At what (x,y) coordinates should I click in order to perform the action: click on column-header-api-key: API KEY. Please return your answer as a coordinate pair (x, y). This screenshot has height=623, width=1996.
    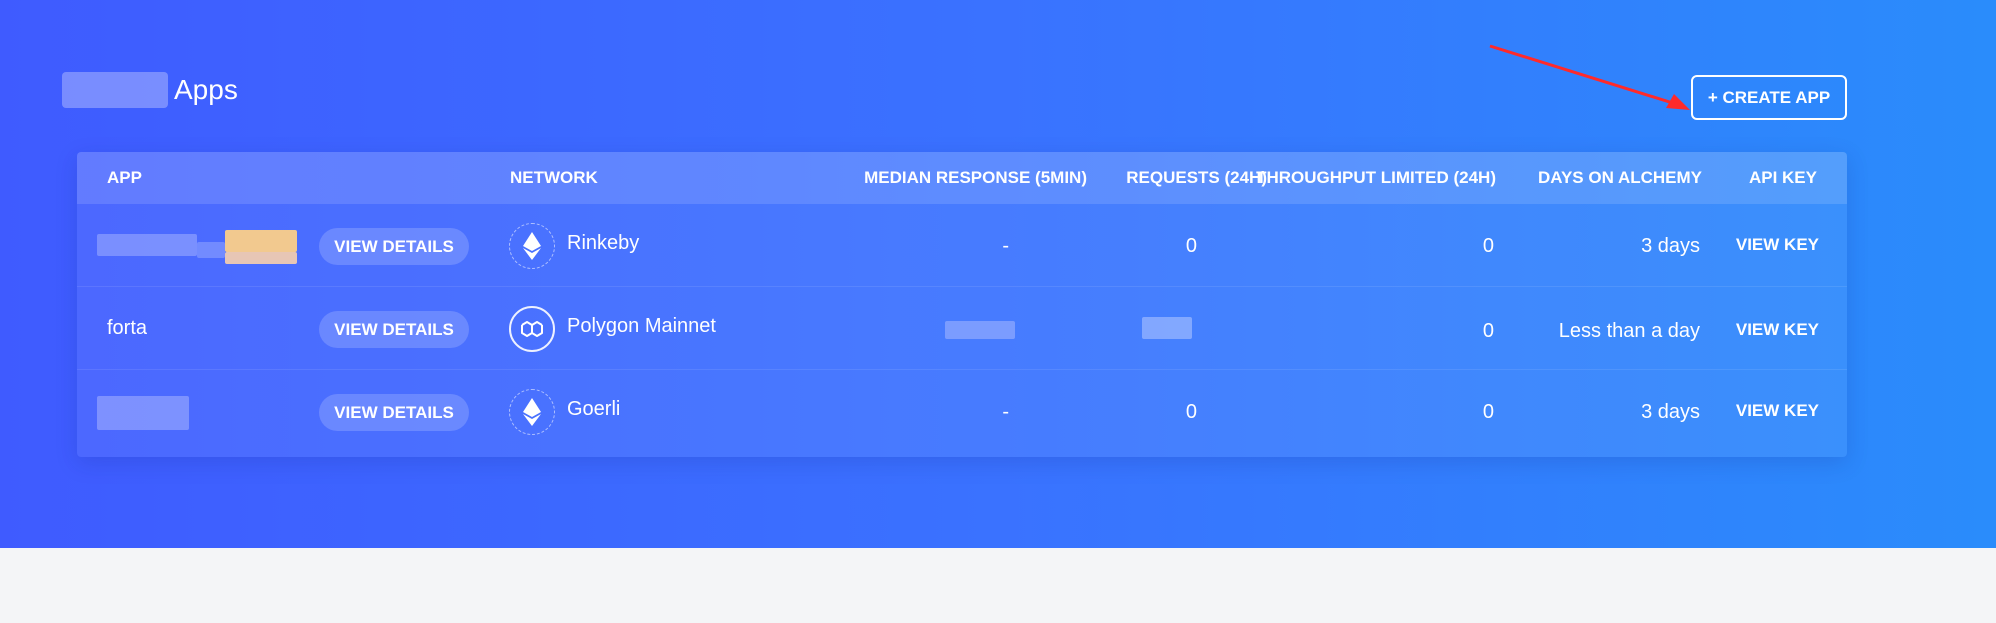
    Looking at the image, I should click on (1783, 178).